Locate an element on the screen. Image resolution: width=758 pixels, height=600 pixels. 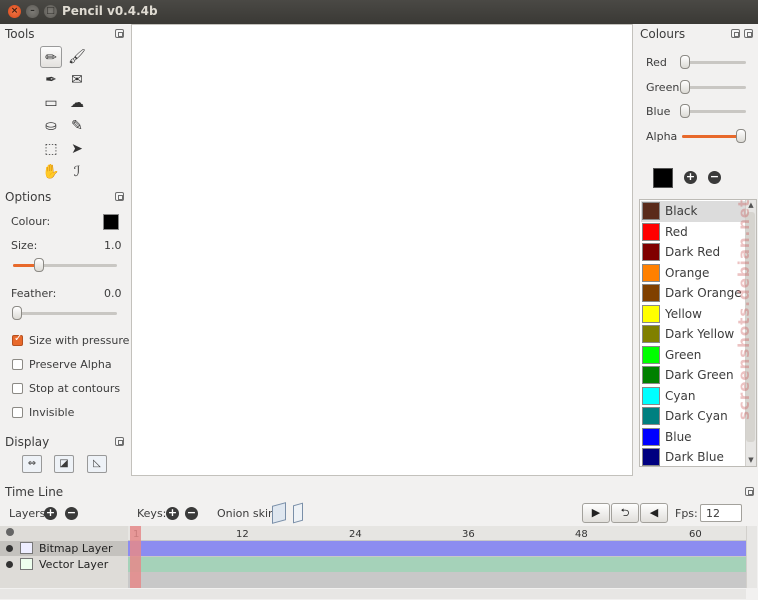
current-colour-swatch is located at coordinates (663, 178).